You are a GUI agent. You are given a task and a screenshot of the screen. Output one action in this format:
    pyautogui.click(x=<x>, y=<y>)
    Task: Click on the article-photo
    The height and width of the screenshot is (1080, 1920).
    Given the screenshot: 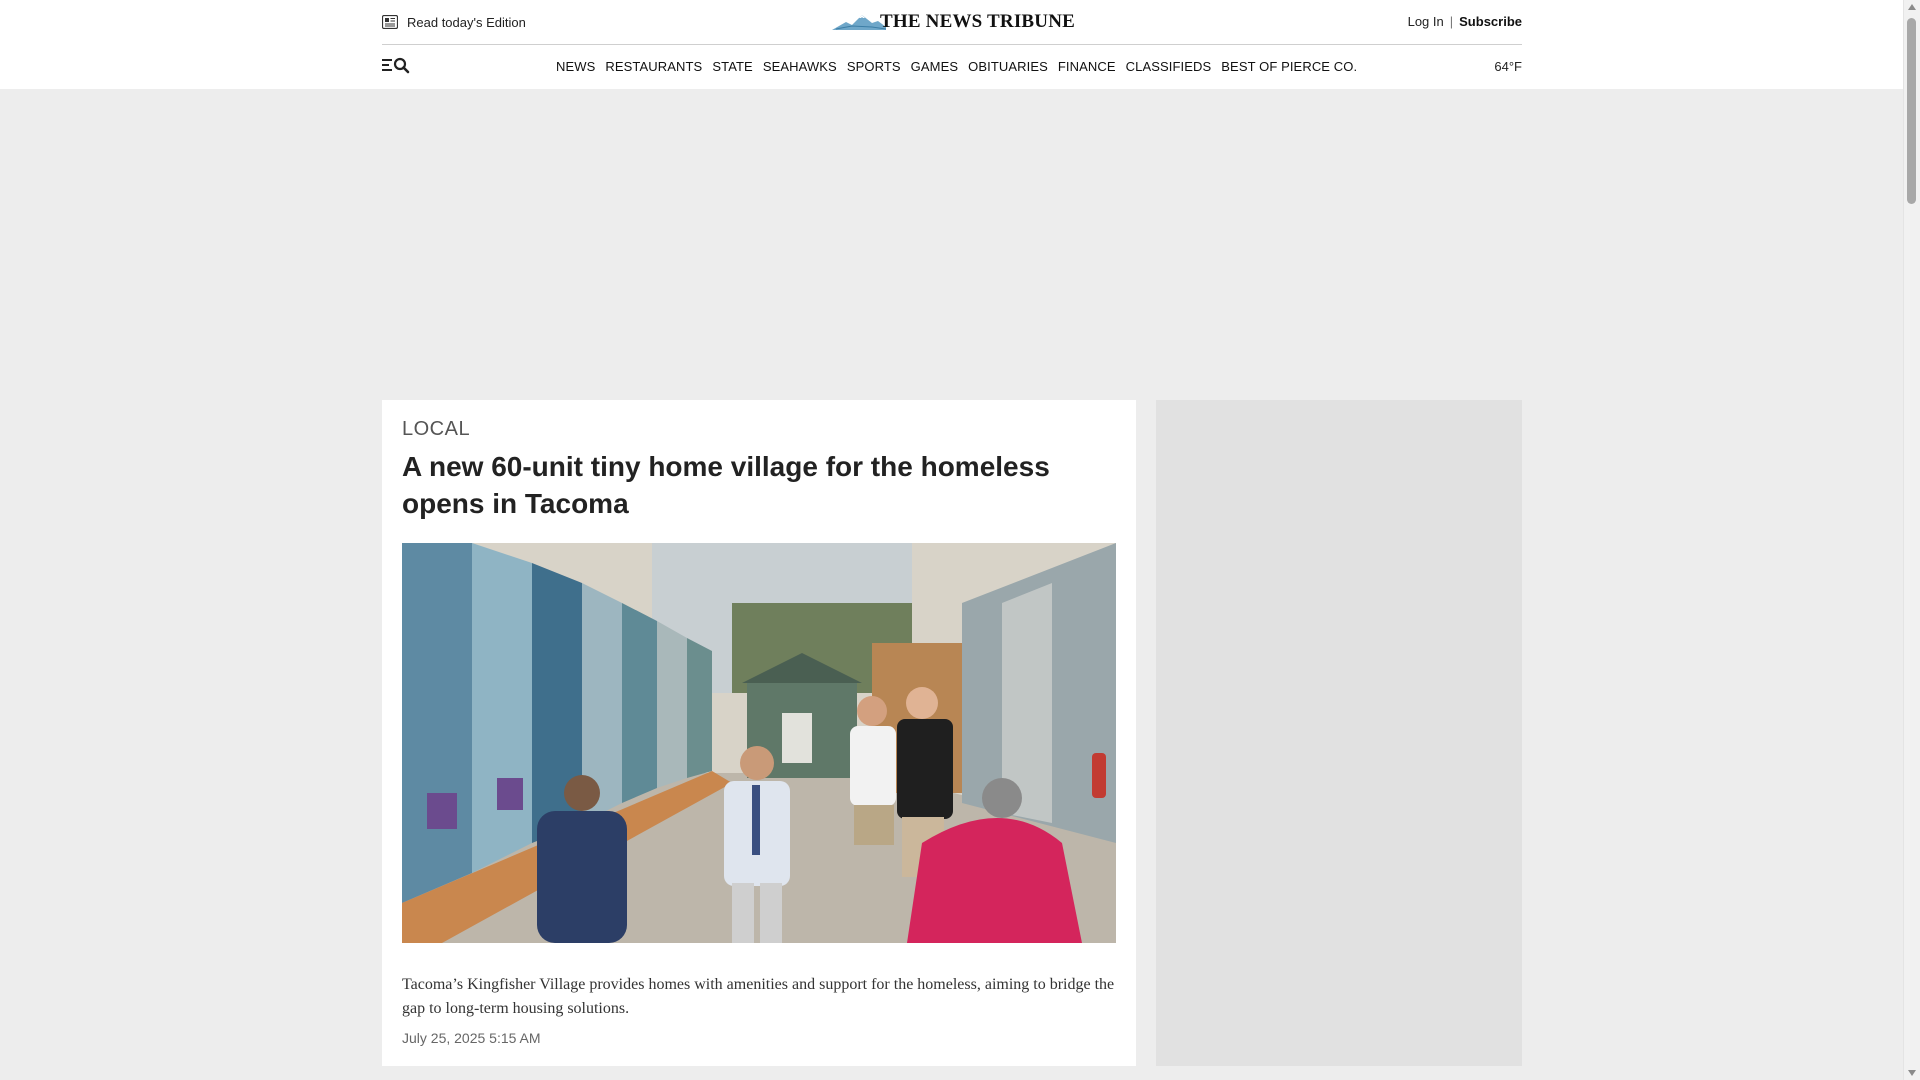 What is the action you would take?
    pyautogui.click(x=759, y=743)
    